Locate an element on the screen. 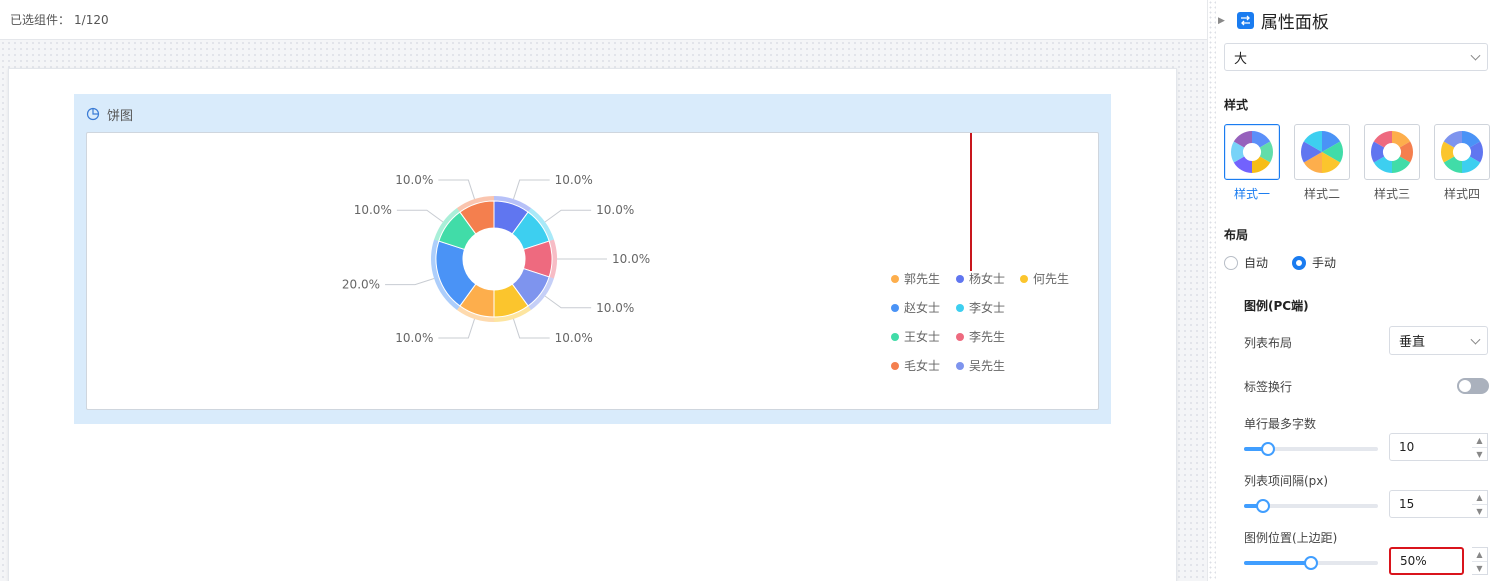 The width and height of the screenshot is (1500, 581). data-label-6: 20.0% is located at coordinates (361, 285).